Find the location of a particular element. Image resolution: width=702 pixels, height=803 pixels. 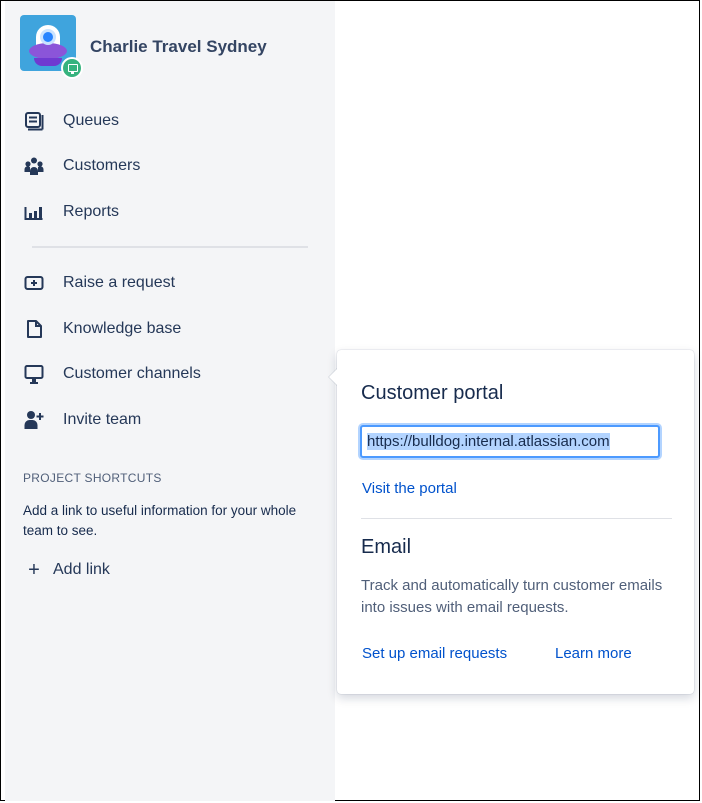

sidebar-item-label: Reports is located at coordinates (91, 211).